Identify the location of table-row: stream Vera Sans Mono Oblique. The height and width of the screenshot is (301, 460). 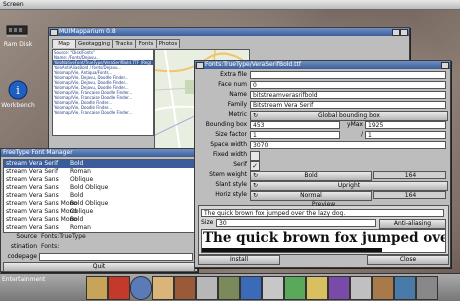
(99, 212).